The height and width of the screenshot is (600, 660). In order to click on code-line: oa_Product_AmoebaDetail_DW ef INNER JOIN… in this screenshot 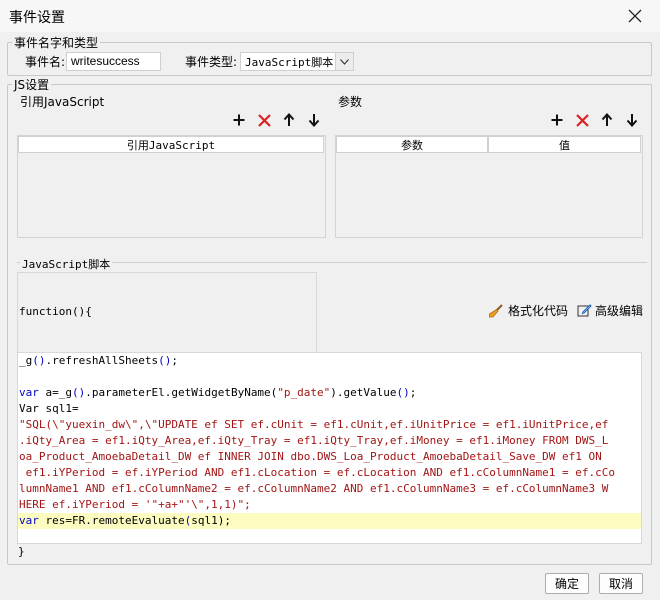, I will do `click(310, 456)`.